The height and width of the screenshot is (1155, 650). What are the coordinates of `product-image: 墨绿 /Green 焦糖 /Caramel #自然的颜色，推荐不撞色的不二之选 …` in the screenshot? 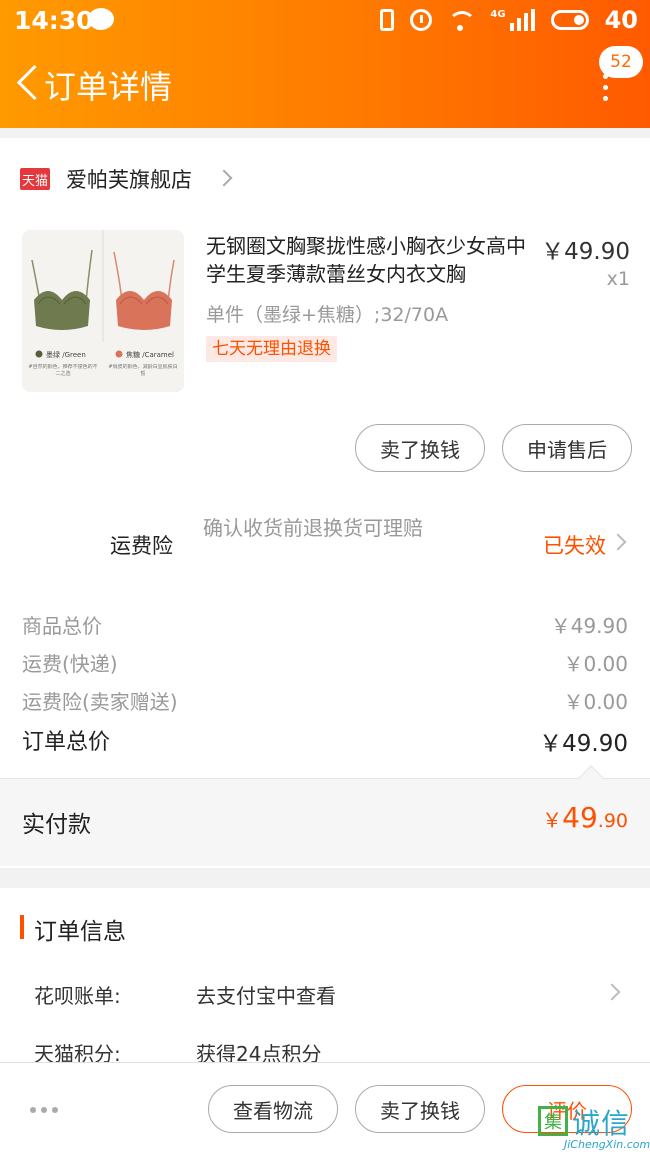 It's located at (103, 311).